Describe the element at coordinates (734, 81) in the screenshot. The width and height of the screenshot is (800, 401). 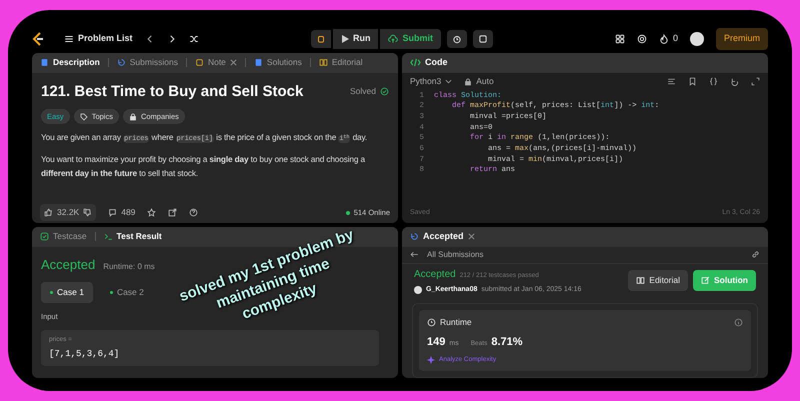
I see `undo-icon` at that location.